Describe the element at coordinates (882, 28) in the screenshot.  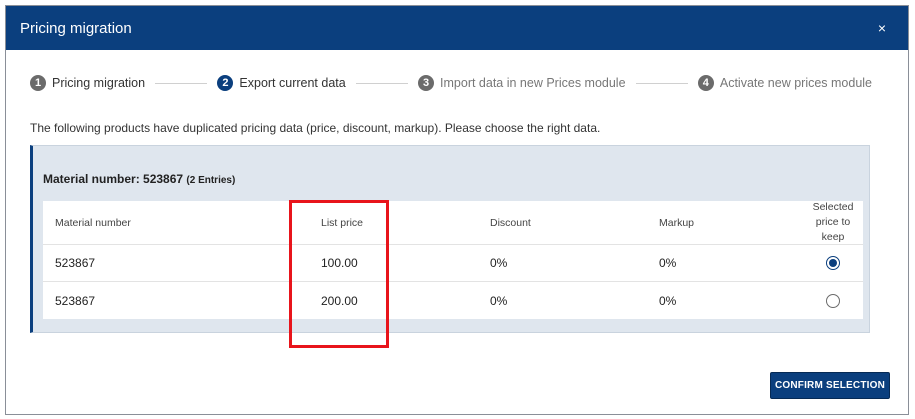
I see `close-icon: ×` at that location.